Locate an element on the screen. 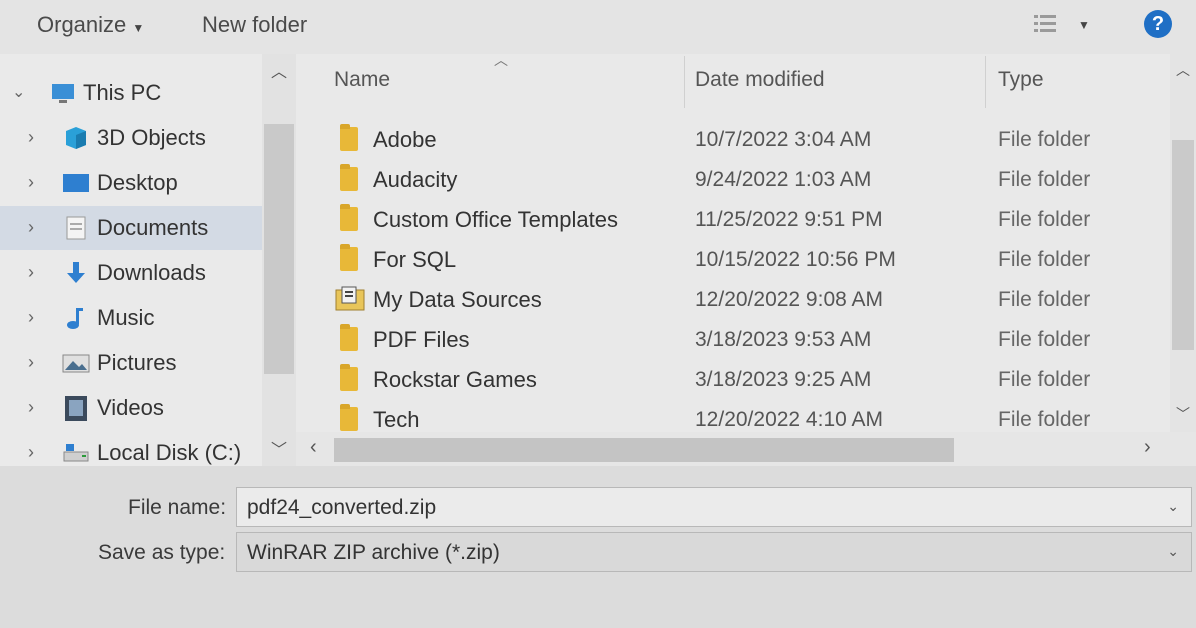 This screenshot has width=1196, height=628. scroll-right-icon: › is located at coordinates (1147, 447).